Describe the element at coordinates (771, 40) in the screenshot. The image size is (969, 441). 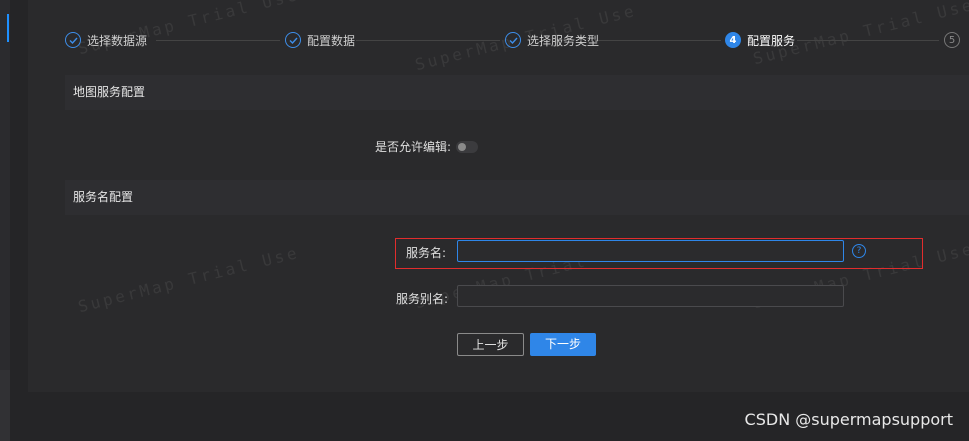
I see `step-label: 配置服务` at that location.